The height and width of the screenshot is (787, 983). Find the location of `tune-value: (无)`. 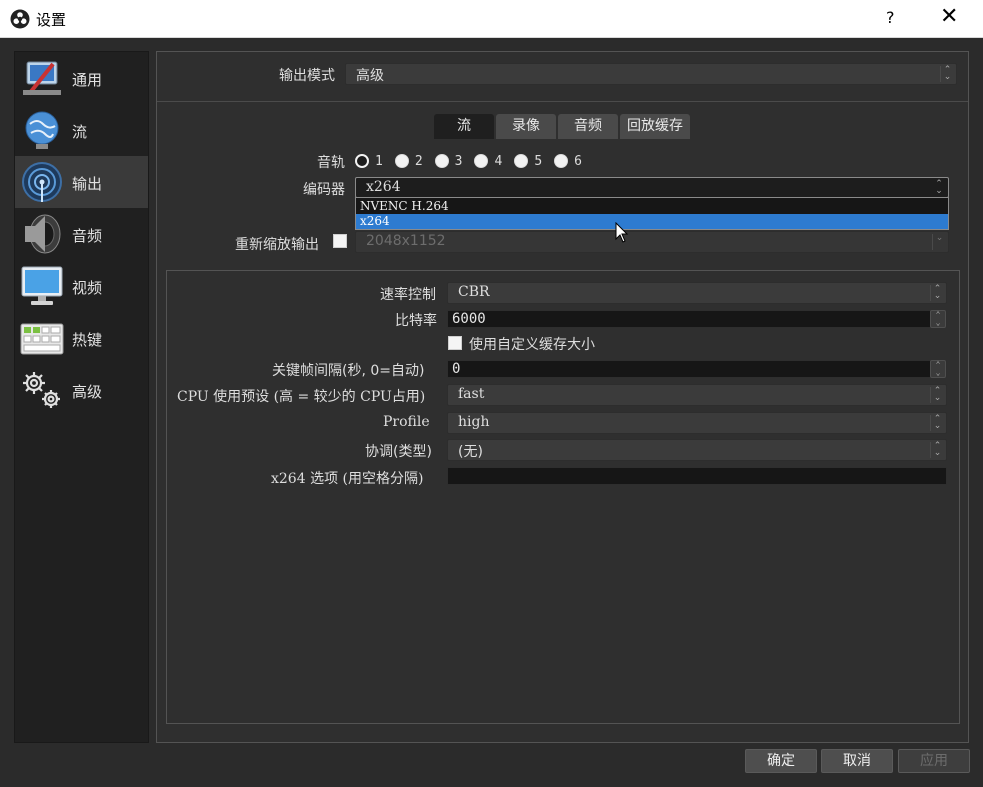

tune-value: (无) is located at coordinates (470, 452).